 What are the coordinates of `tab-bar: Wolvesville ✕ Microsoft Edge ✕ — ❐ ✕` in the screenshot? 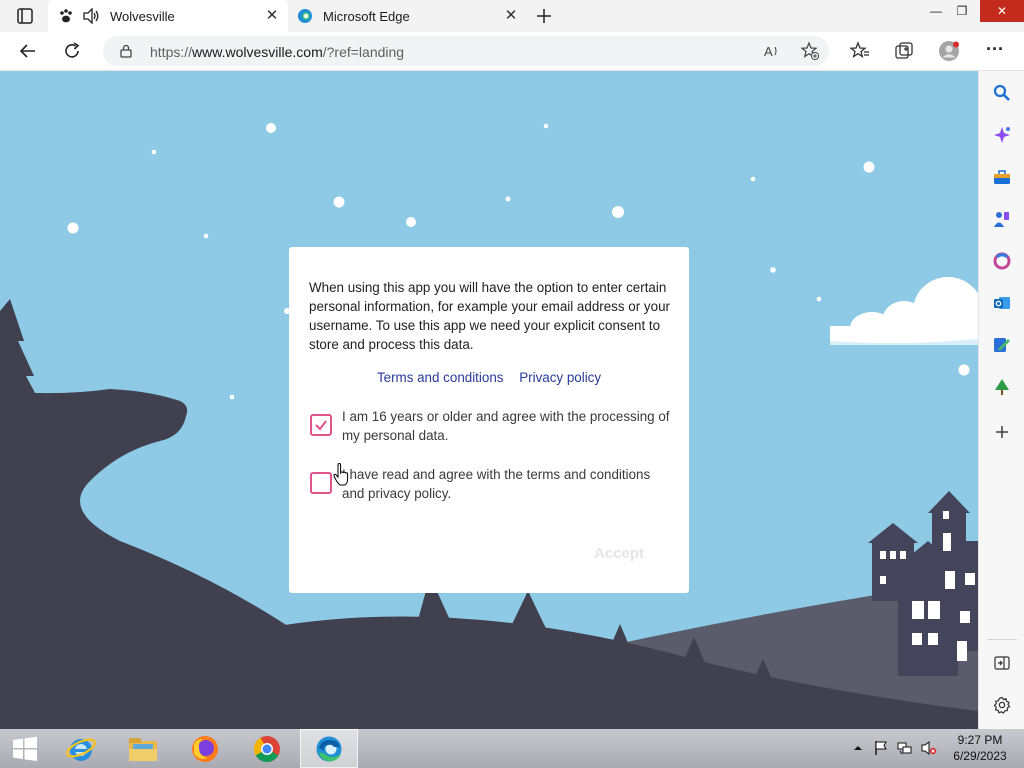 It's located at (512, 16).